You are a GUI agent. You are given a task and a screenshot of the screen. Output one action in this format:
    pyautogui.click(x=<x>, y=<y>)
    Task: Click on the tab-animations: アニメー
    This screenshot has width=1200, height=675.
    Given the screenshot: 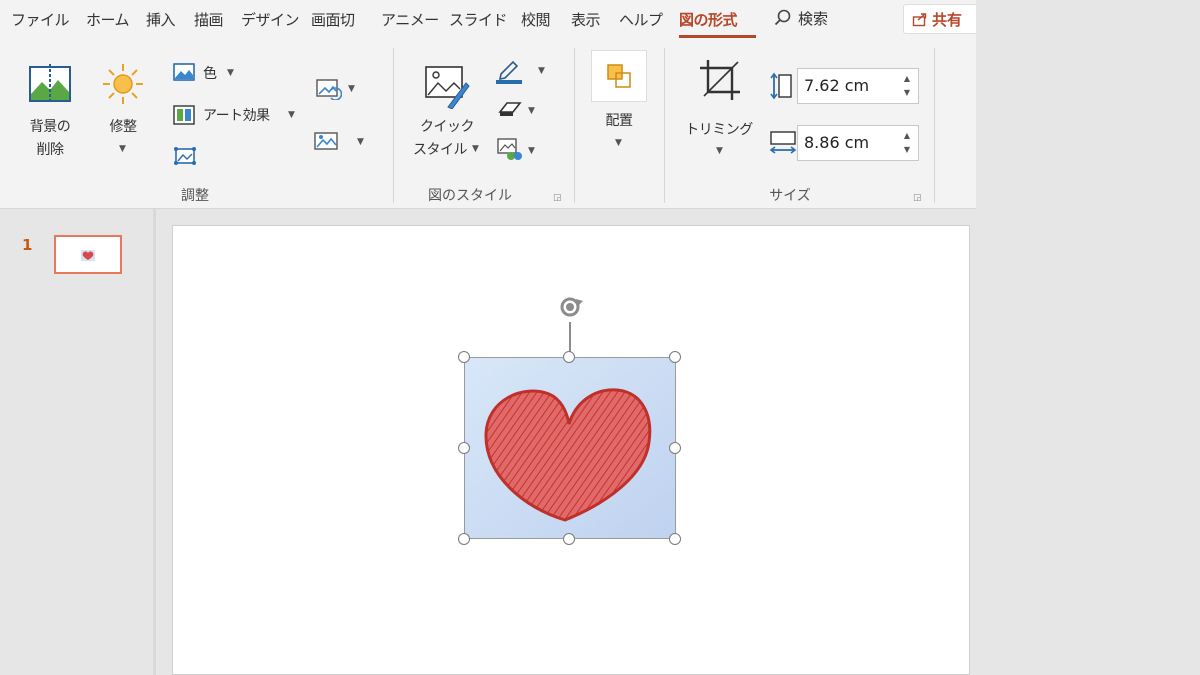 What is the action you would take?
    pyautogui.click(x=410, y=19)
    